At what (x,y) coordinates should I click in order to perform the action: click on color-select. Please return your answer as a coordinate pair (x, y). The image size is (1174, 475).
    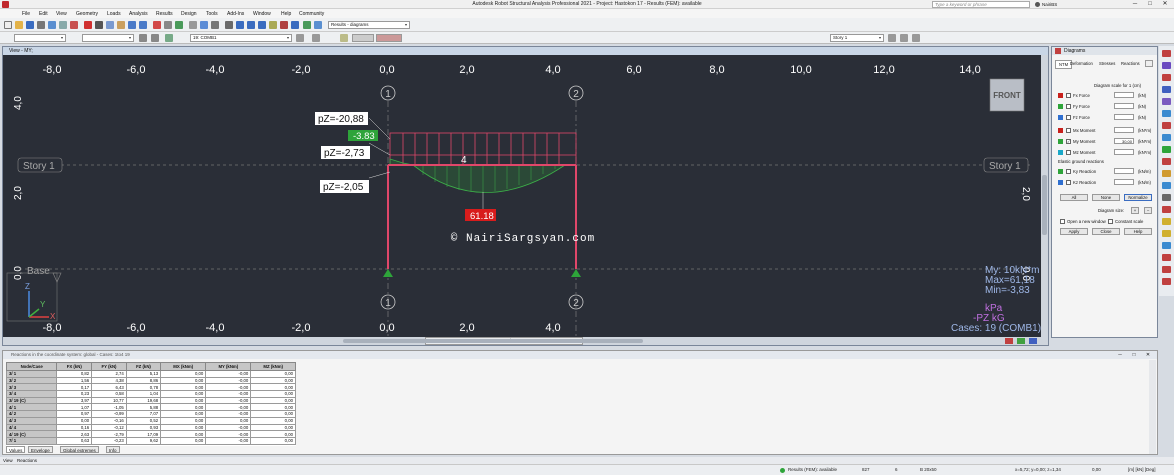
    Looking at the image, I should click on (389, 38).